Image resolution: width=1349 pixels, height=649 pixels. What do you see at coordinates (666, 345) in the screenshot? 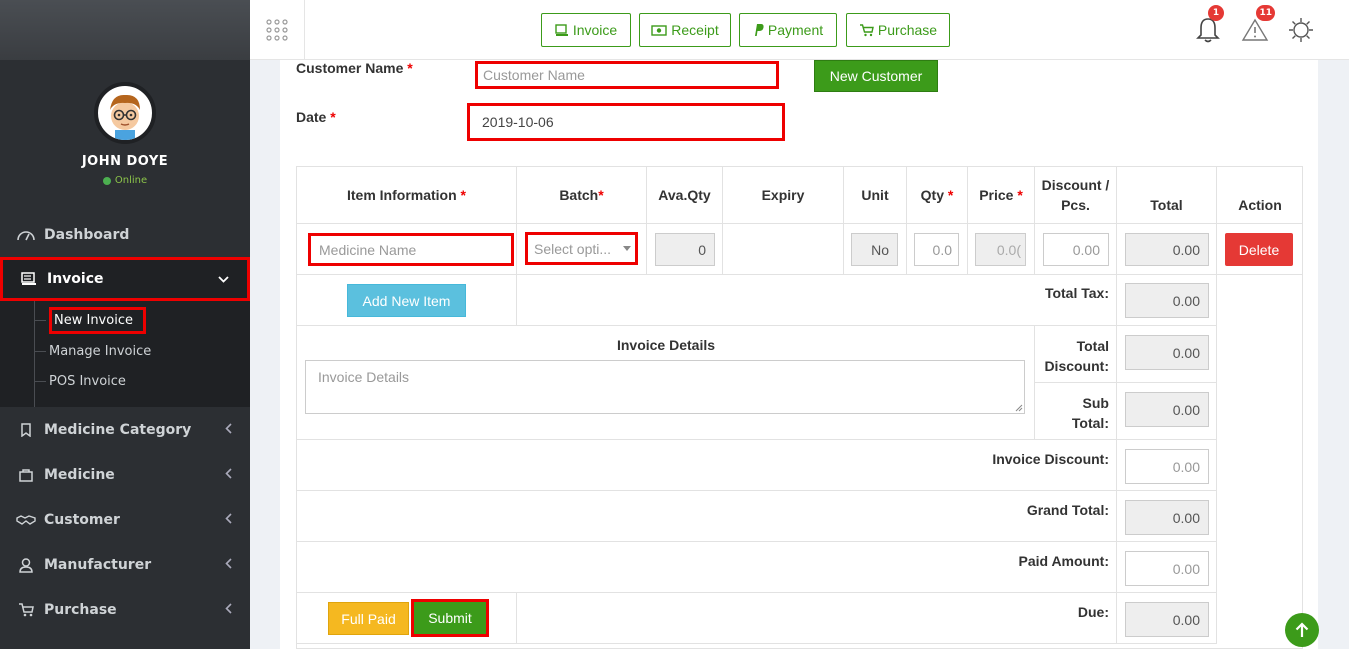
I see `invoice-details-label: Invoice Details` at bounding box center [666, 345].